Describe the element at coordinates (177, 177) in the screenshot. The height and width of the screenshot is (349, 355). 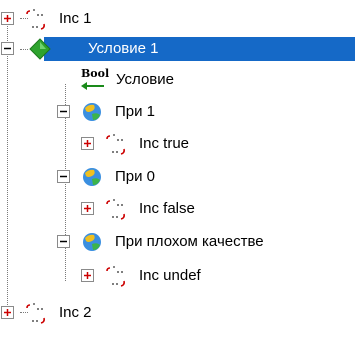
I see `tree-item-case-0: При 0` at that location.